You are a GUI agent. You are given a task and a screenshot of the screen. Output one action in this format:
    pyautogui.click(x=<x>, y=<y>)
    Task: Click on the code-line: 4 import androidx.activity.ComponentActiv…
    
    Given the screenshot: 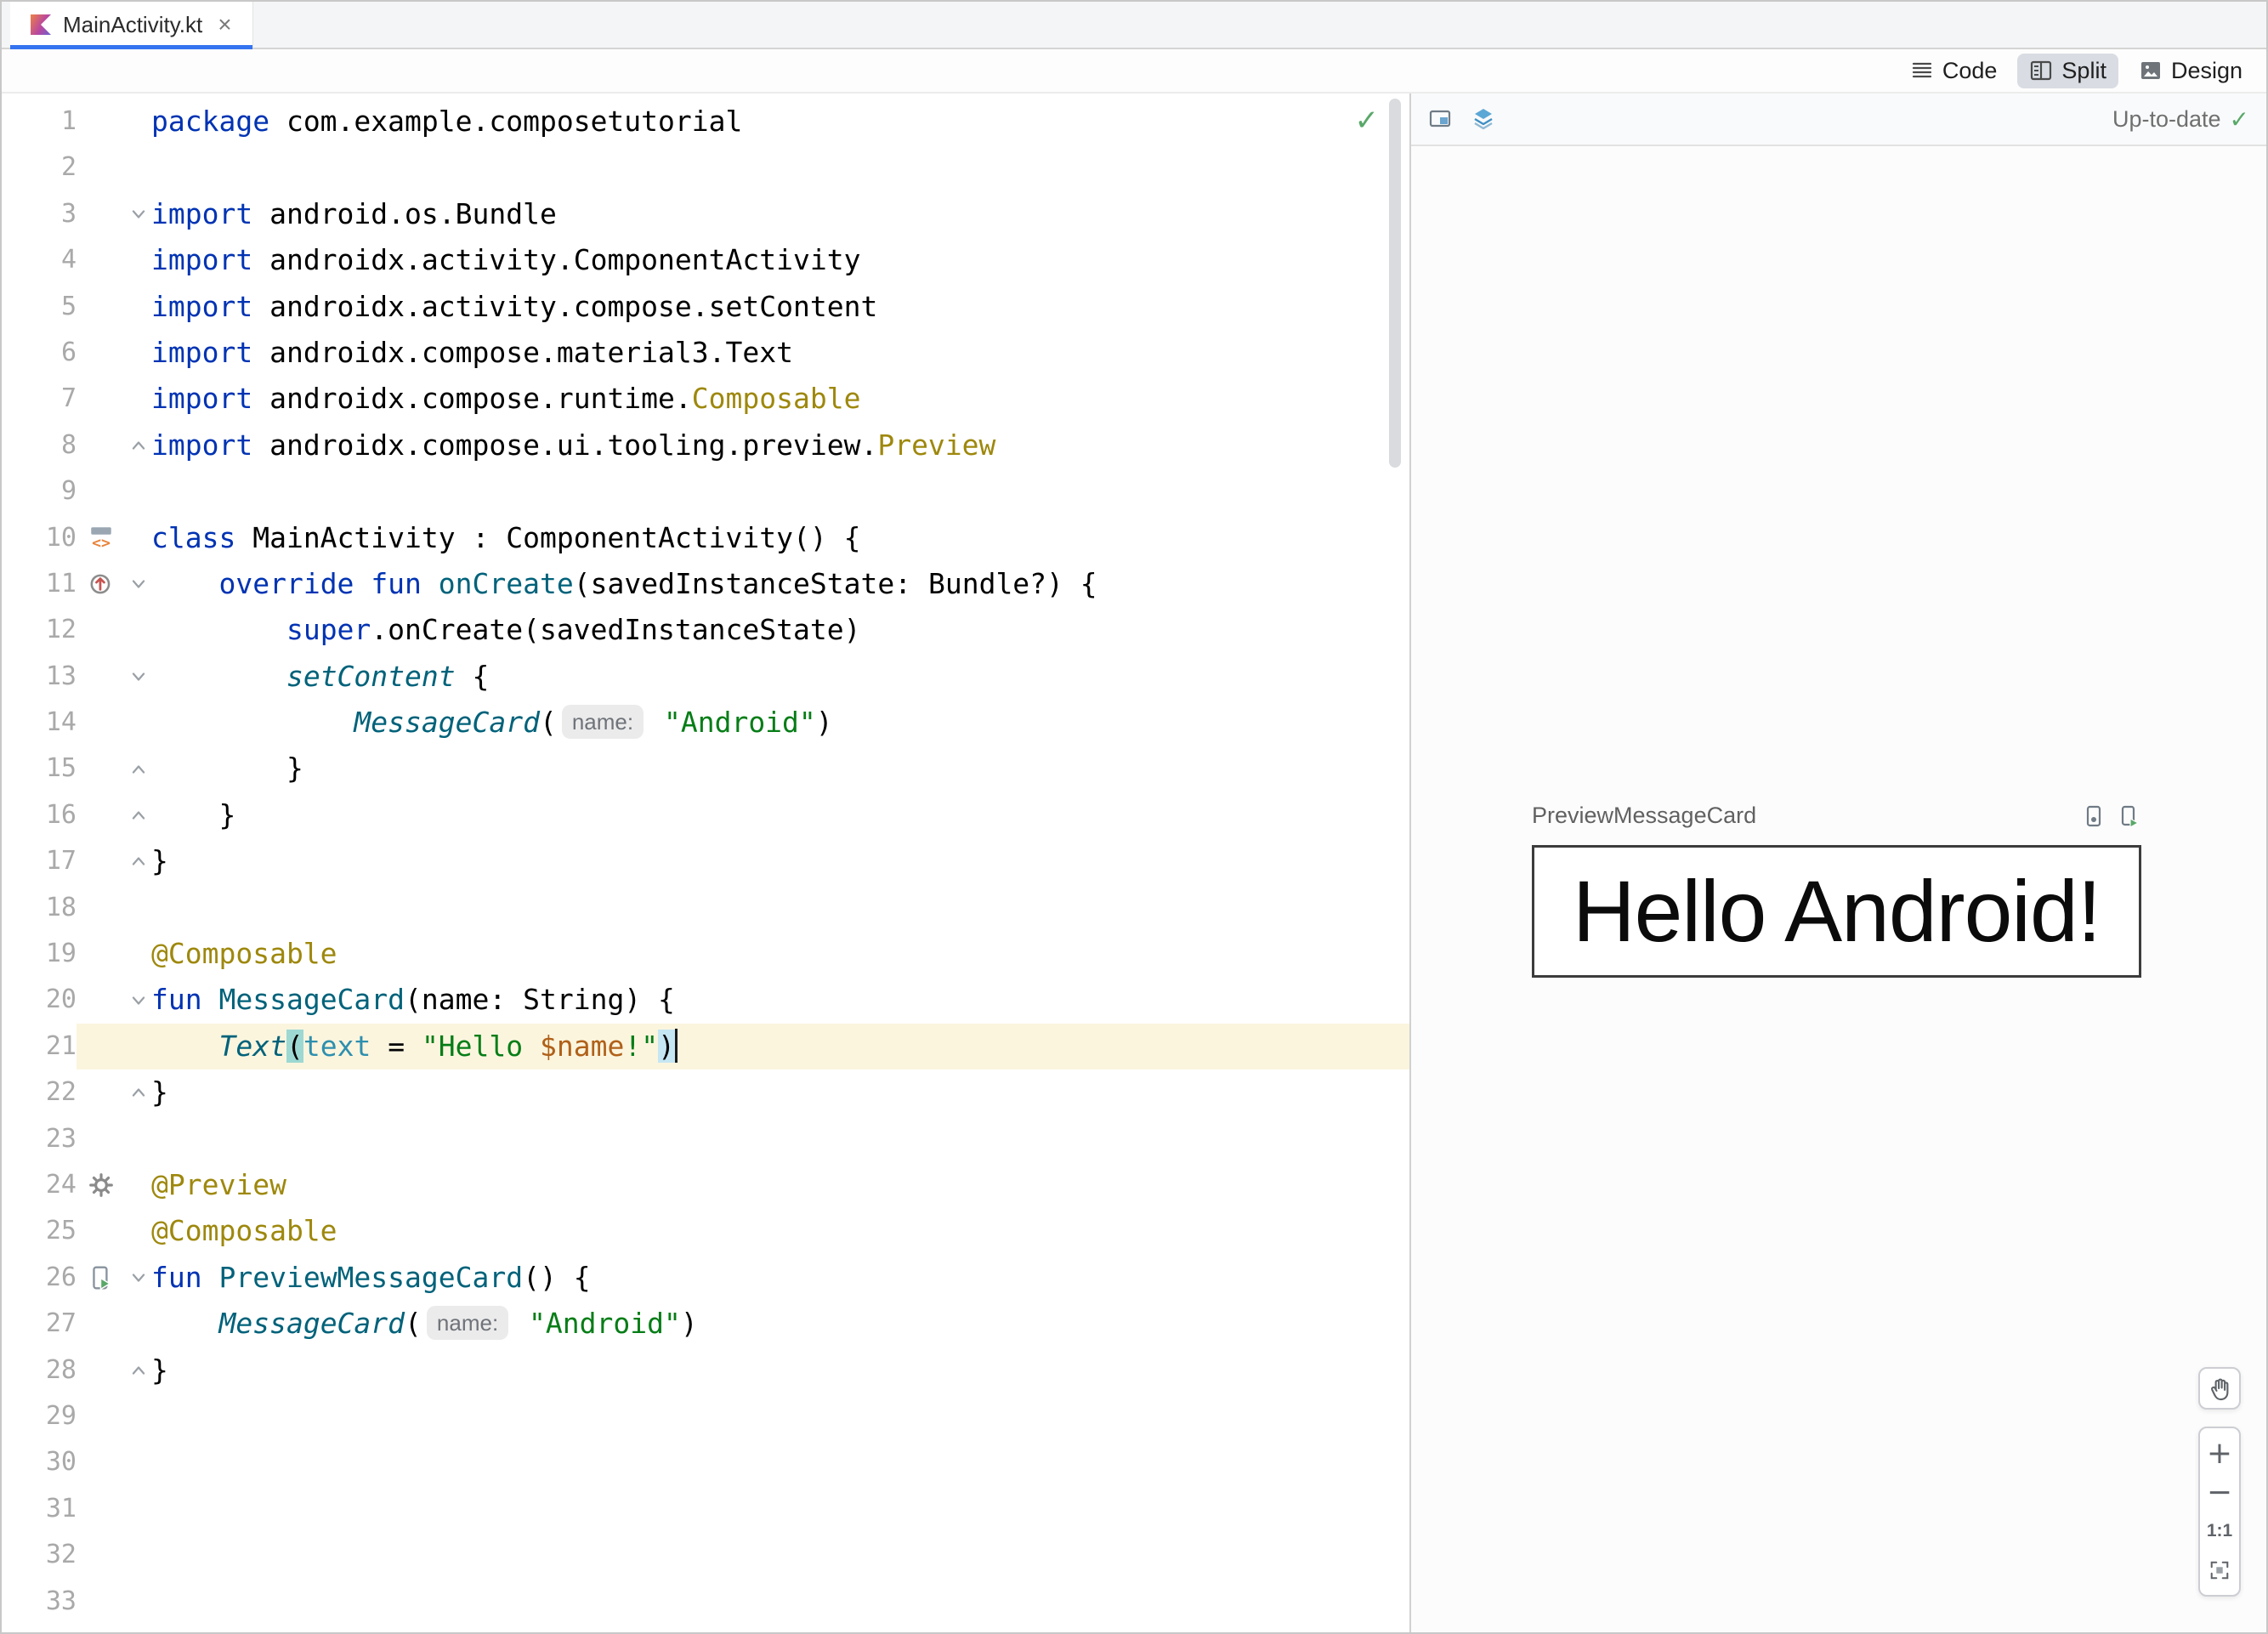 What is the action you would take?
    pyautogui.click(x=705, y=260)
    